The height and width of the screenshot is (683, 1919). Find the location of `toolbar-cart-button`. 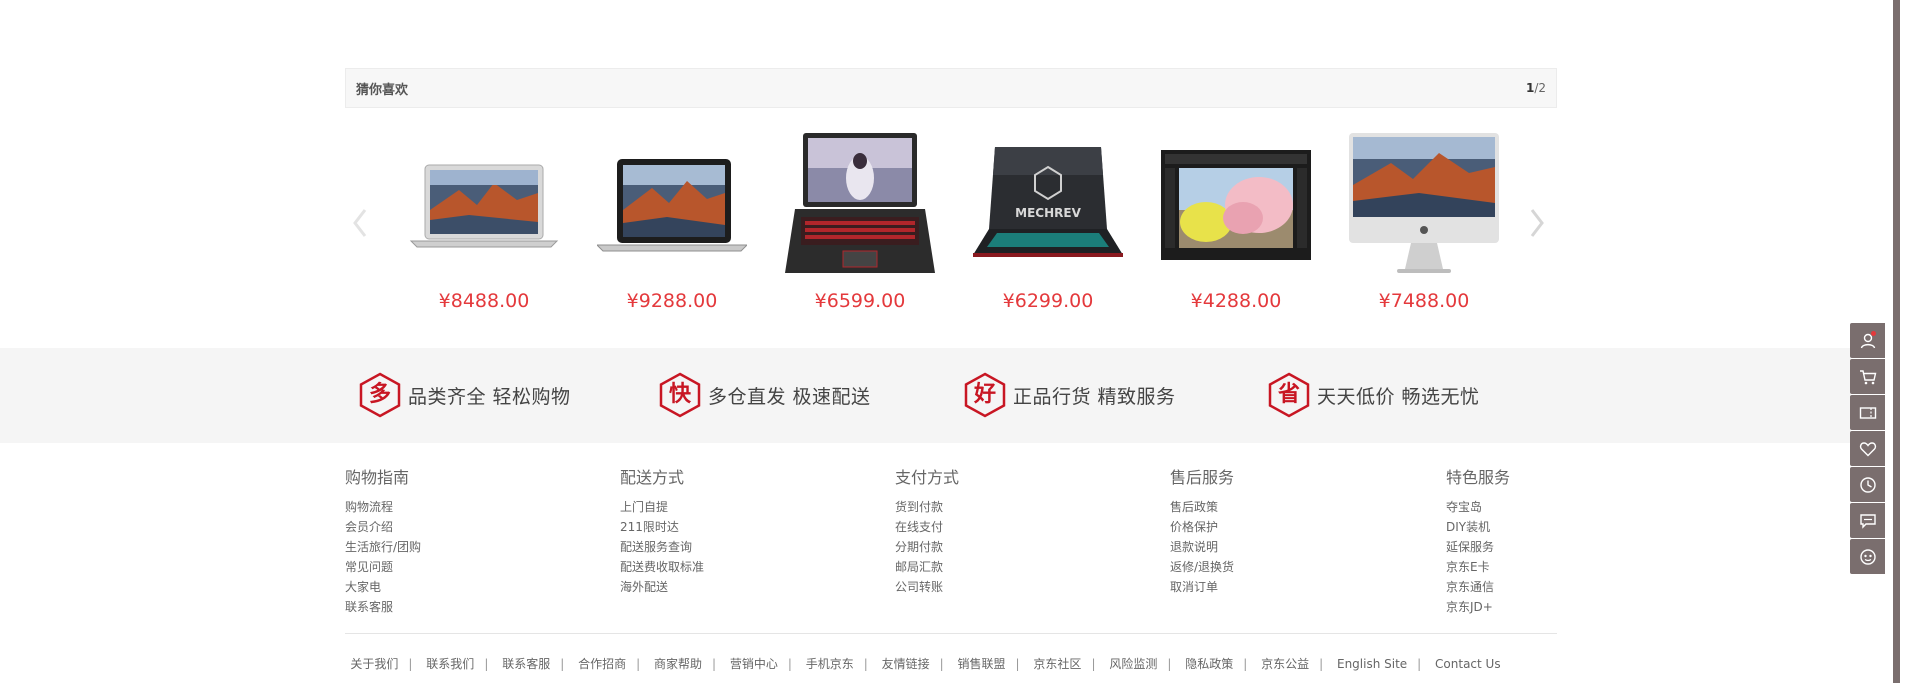

toolbar-cart-button is located at coordinates (1867, 376).